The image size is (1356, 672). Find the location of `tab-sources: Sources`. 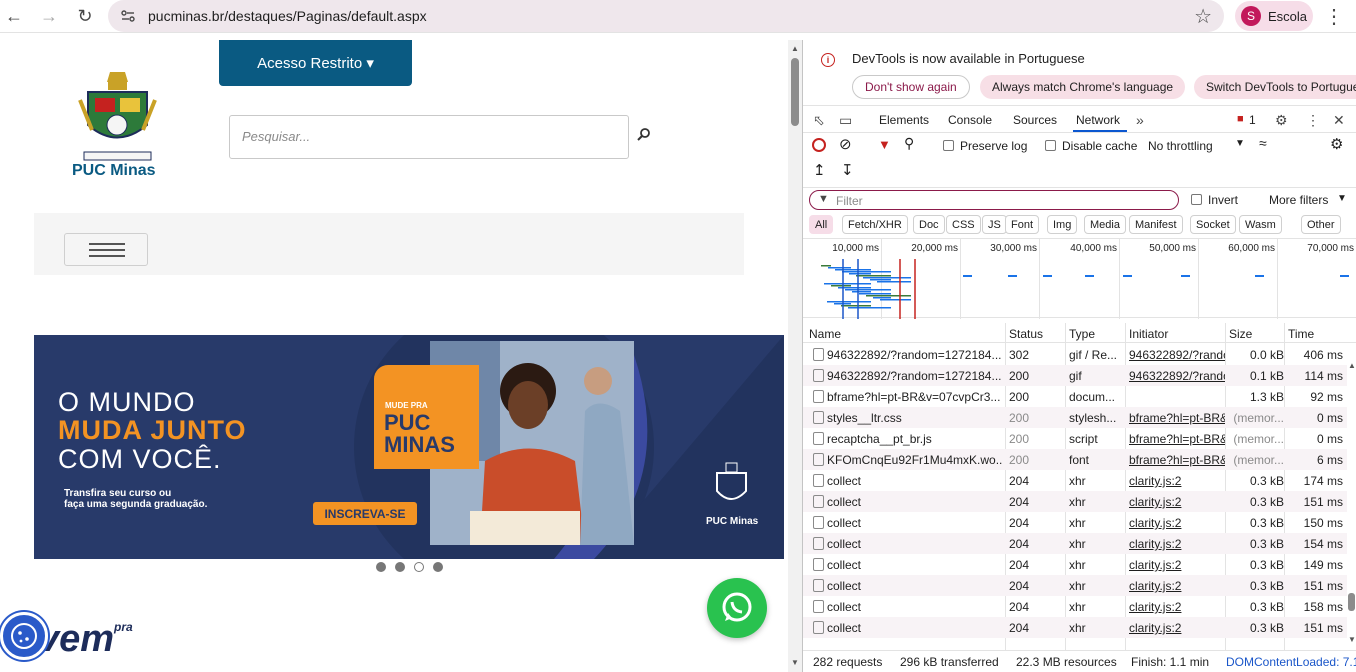

tab-sources: Sources is located at coordinates (1035, 120).